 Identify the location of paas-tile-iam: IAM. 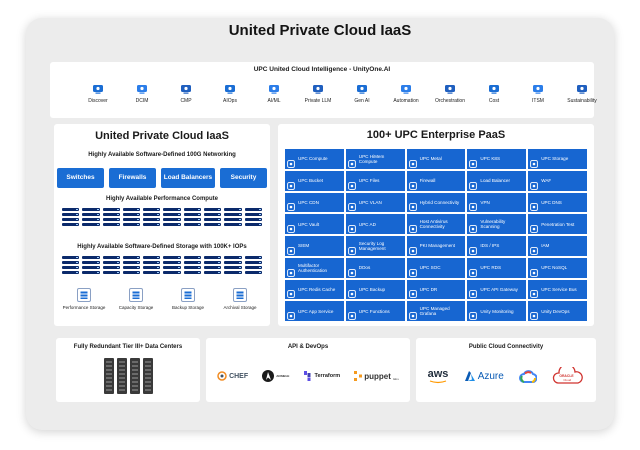
(557, 246).